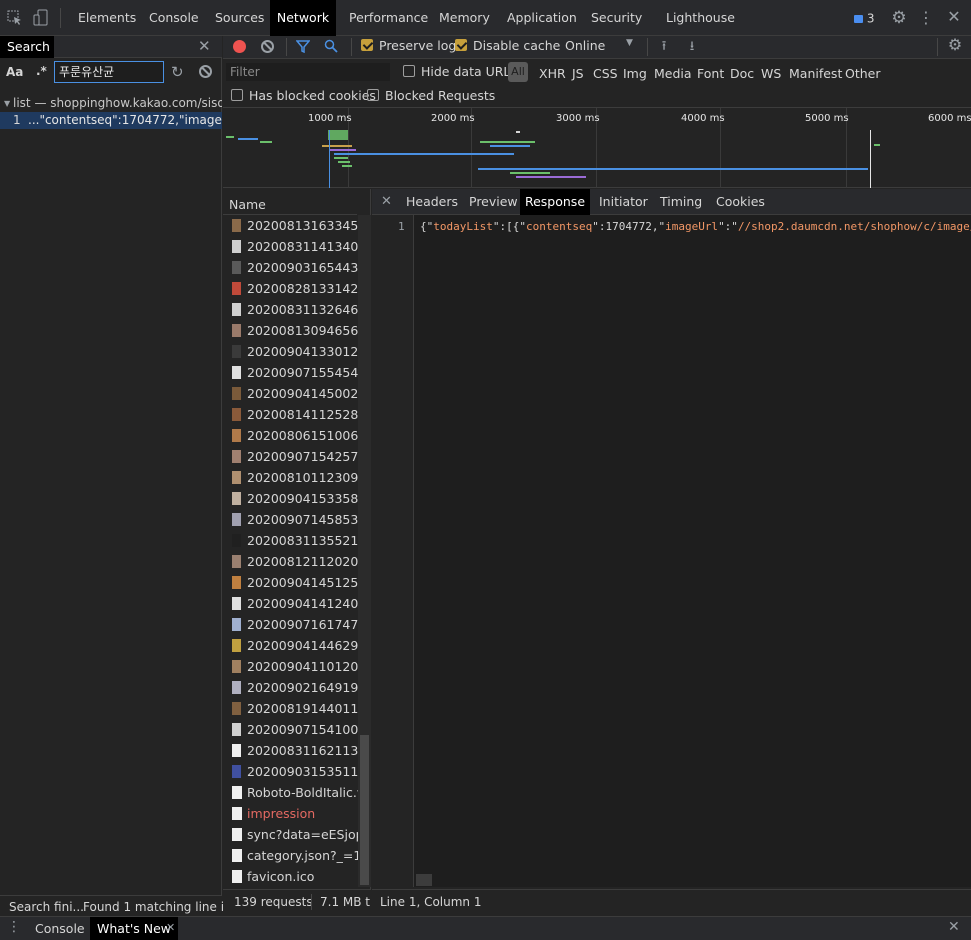  Describe the element at coordinates (692, 45) in the screenshot. I see `export-har-icon: ⭳` at that location.